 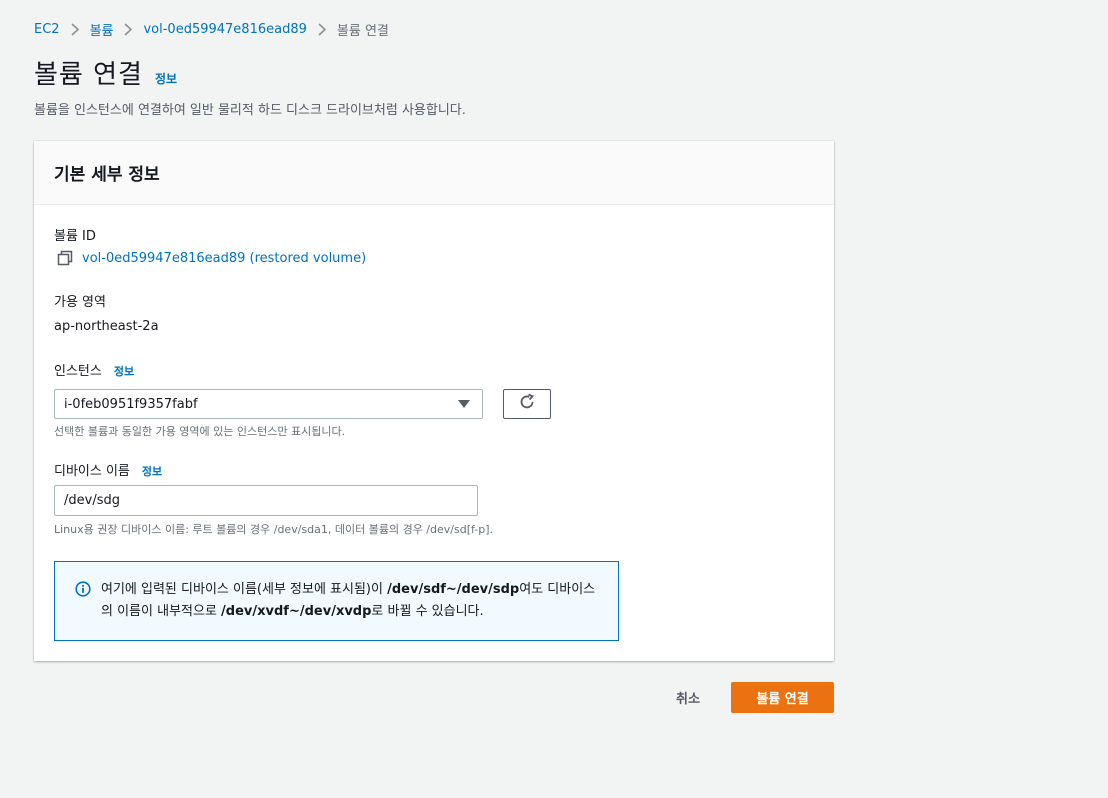 I want to click on alert-text-part3: 로 바뀔 수 있습니다., so click(x=427, y=611).